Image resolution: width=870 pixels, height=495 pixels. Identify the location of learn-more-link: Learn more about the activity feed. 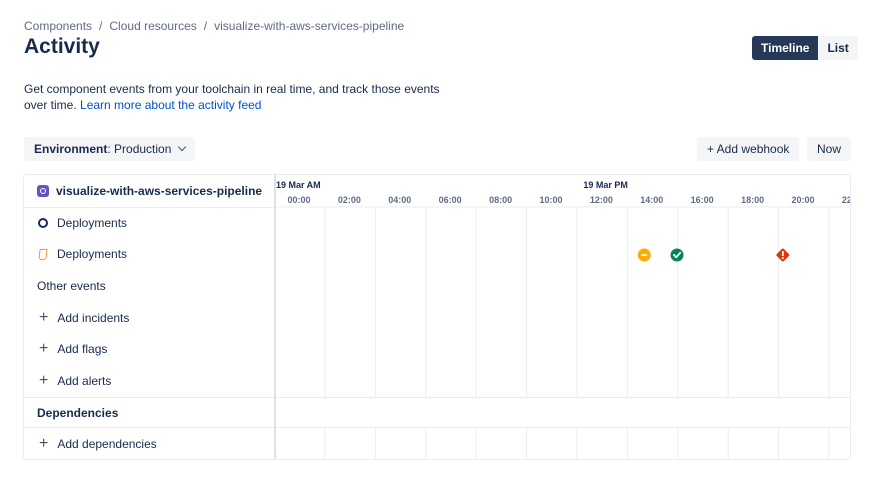
(170, 105).